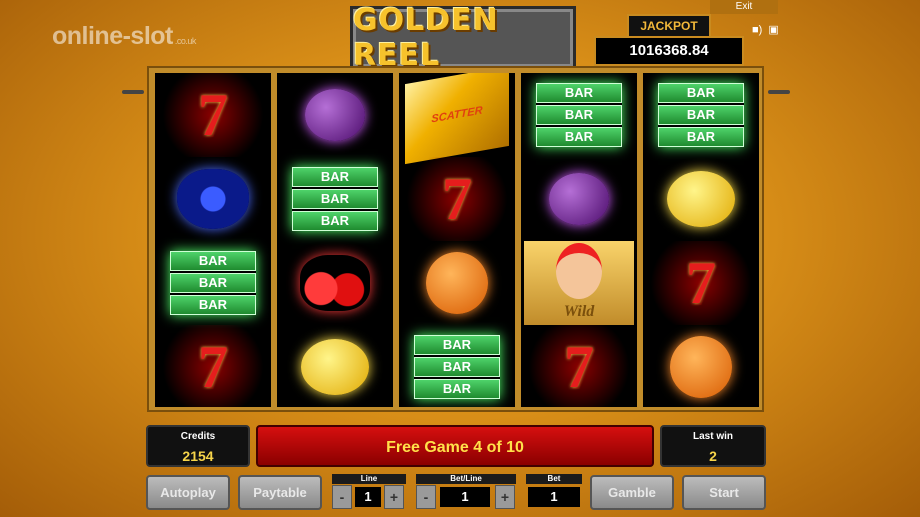 The height and width of the screenshot is (517, 920). I want to click on reel-1: 7 BAR BAR BAR 7, so click(213, 240).